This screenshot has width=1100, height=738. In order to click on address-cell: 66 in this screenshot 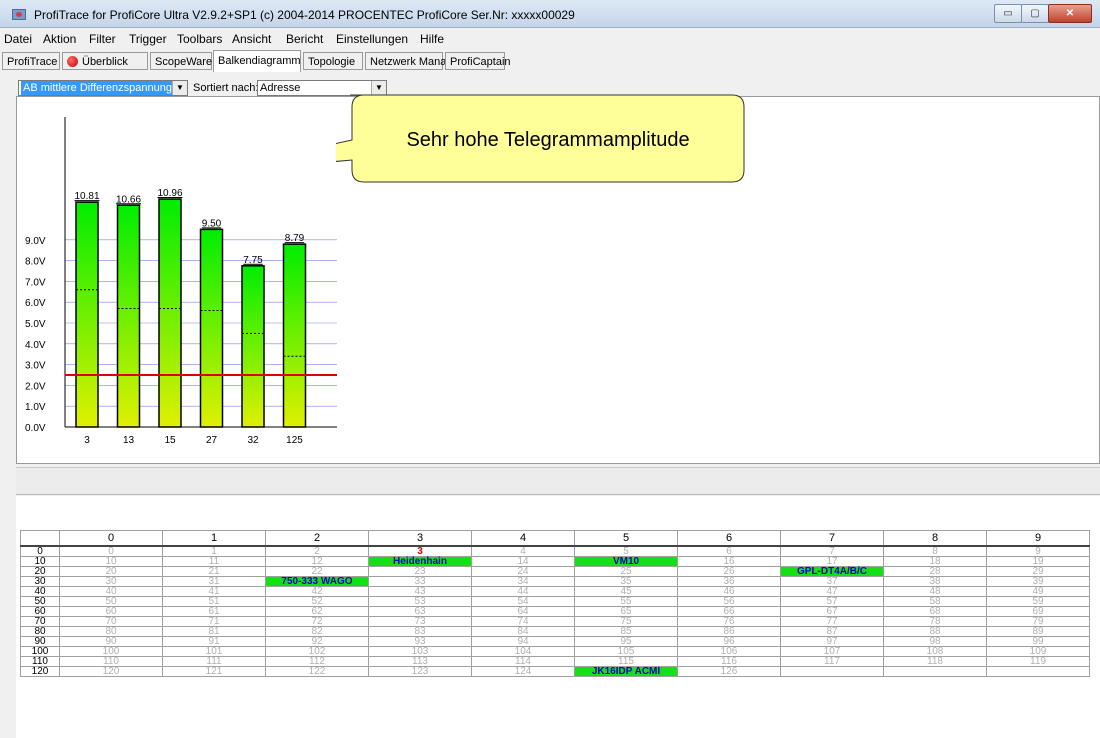, I will do `click(729, 611)`.